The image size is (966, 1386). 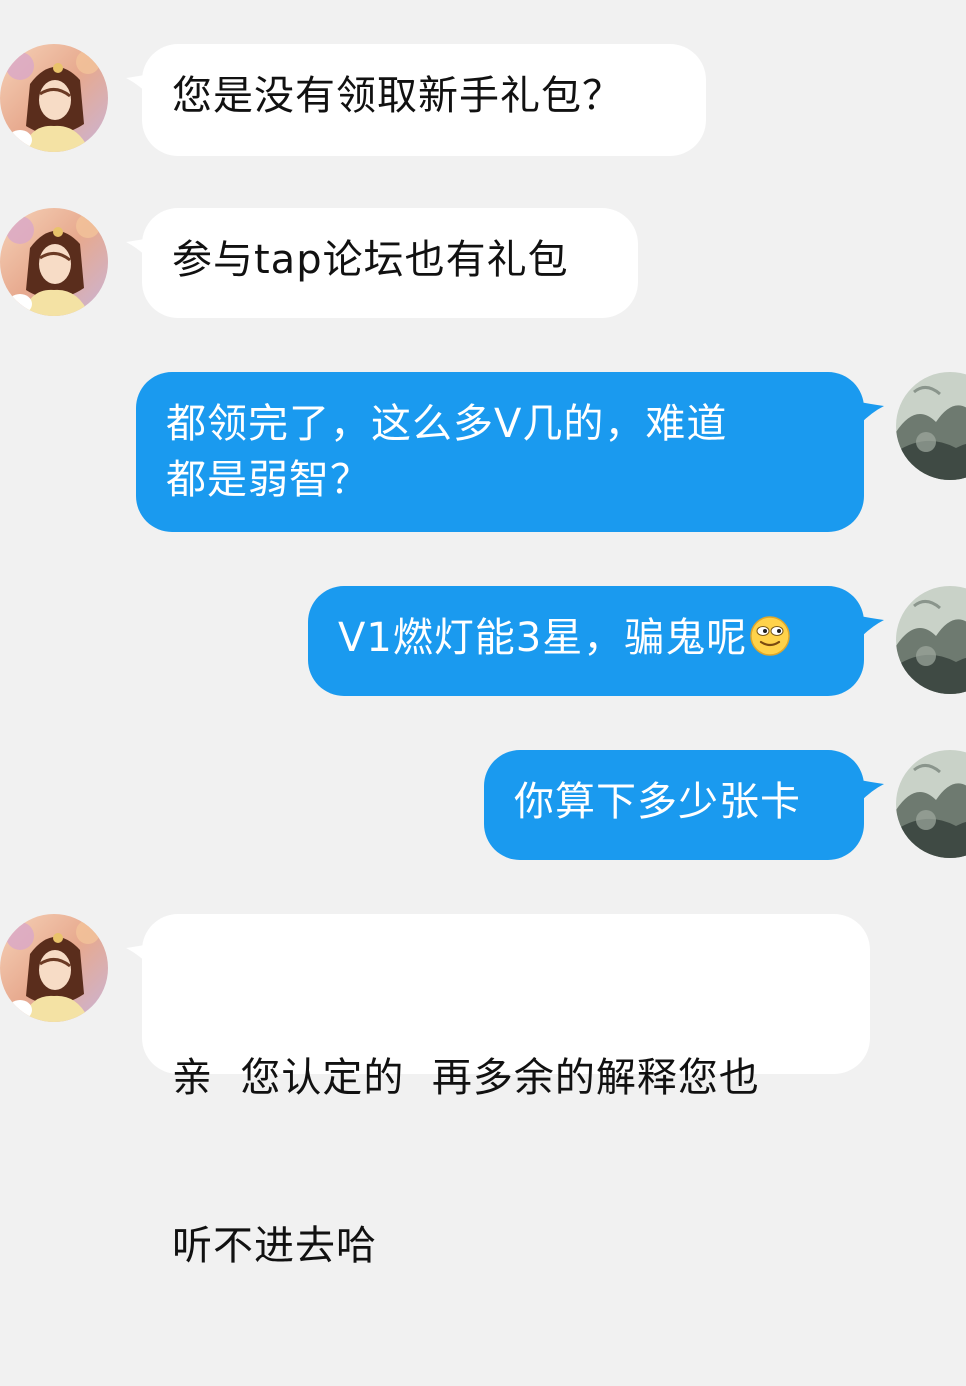 I want to click on incoming-message: 您是没有领取新手礼包？, so click(x=483, y=100).